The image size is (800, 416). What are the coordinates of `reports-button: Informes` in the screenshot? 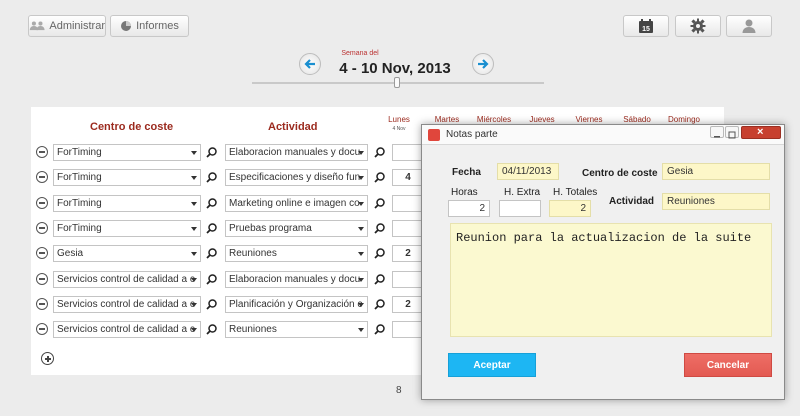 It's located at (149, 26).